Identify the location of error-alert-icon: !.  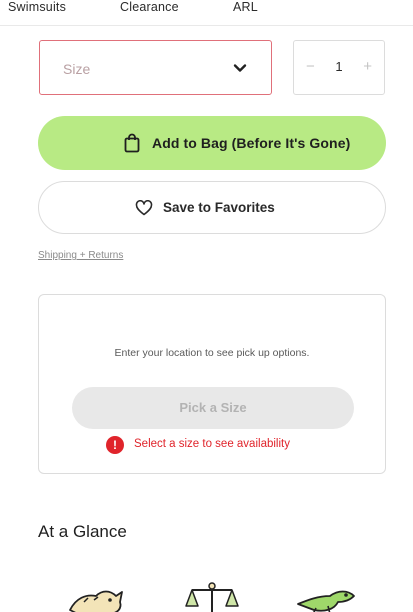
(115, 445).